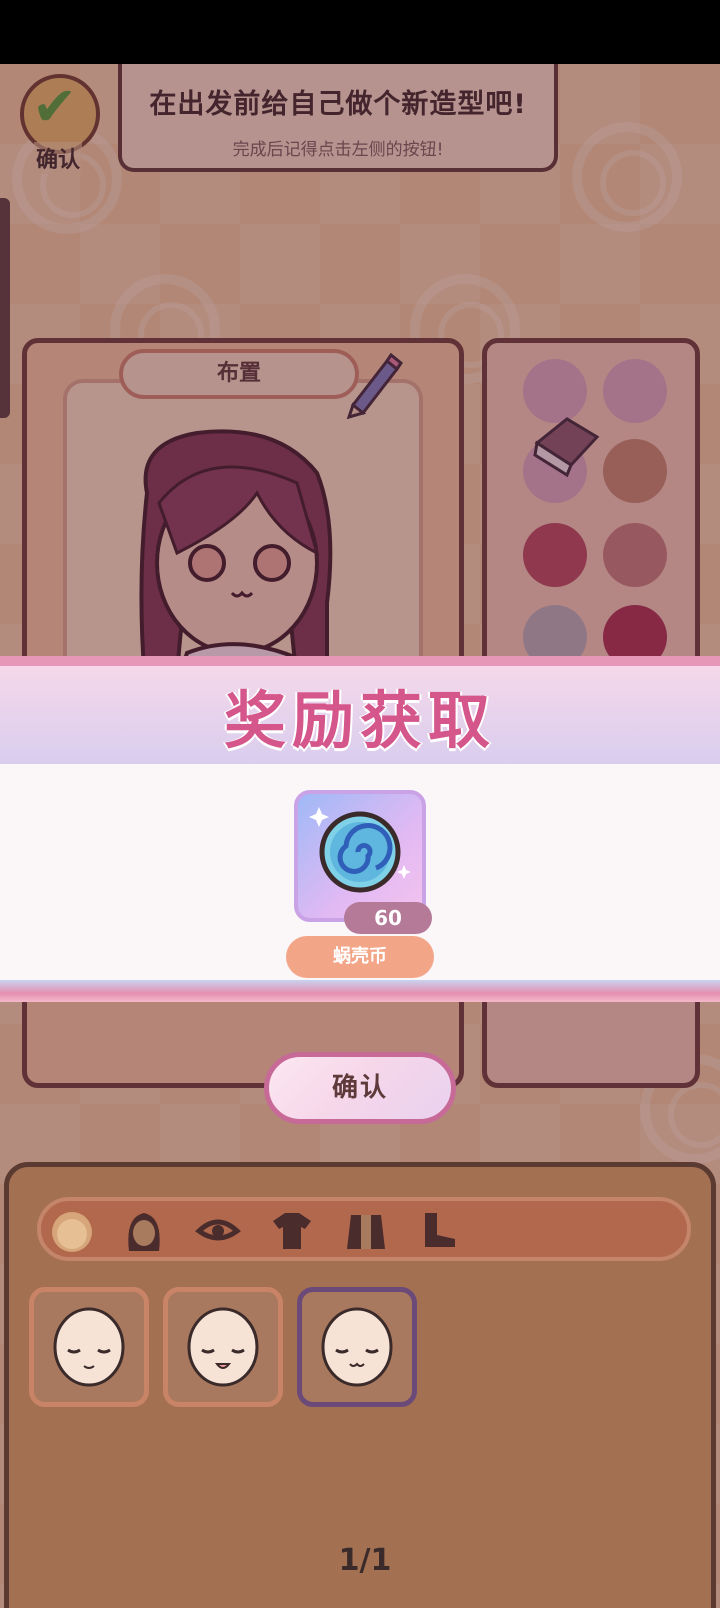  I want to click on confirm-button: 确认, so click(360, 1088).